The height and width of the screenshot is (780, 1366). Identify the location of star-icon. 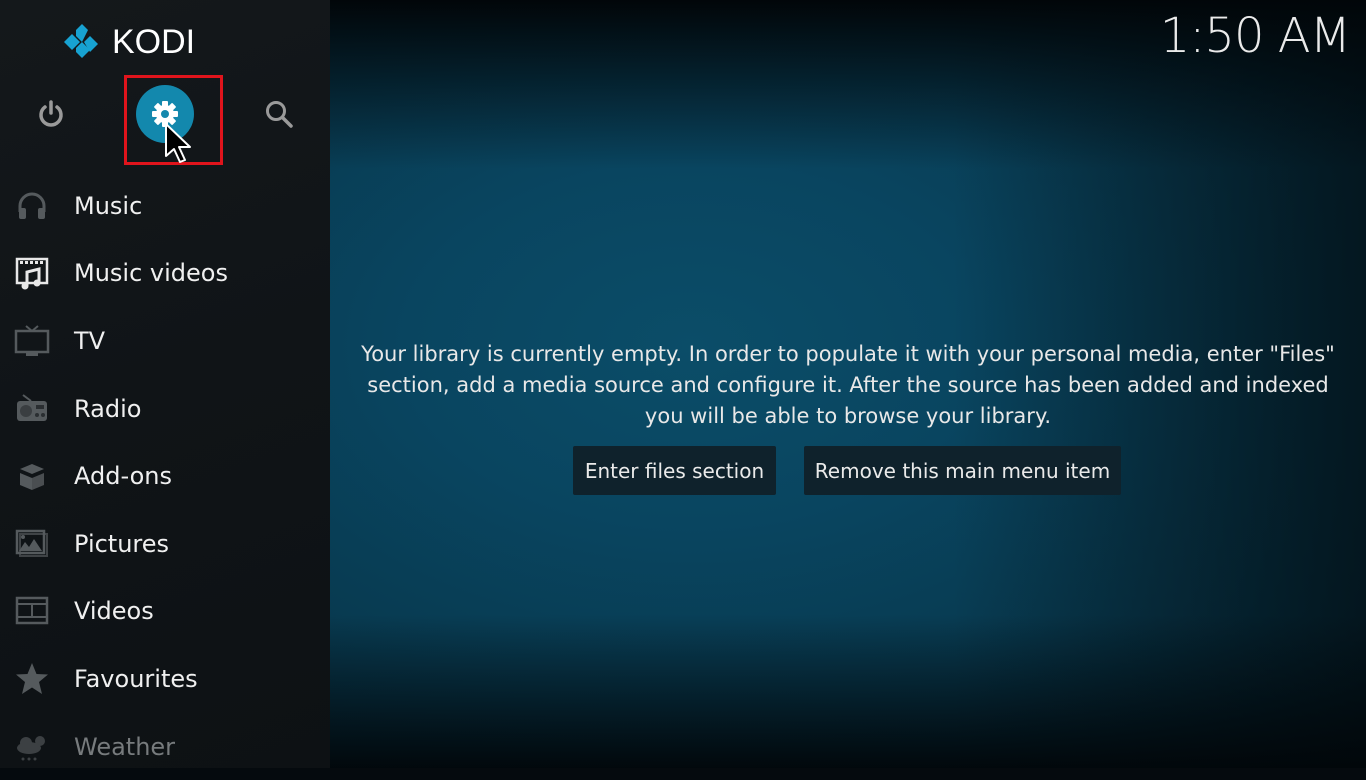
(32, 679).